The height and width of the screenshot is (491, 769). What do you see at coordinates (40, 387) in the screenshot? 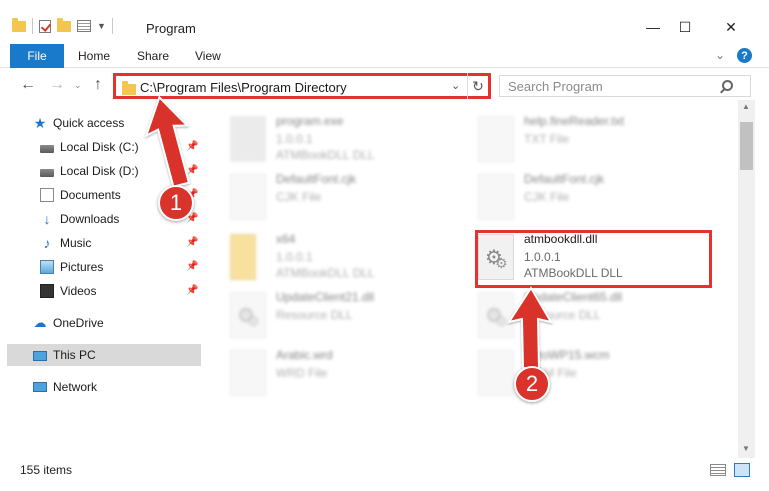
I see `network-icon` at bounding box center [40, 387].